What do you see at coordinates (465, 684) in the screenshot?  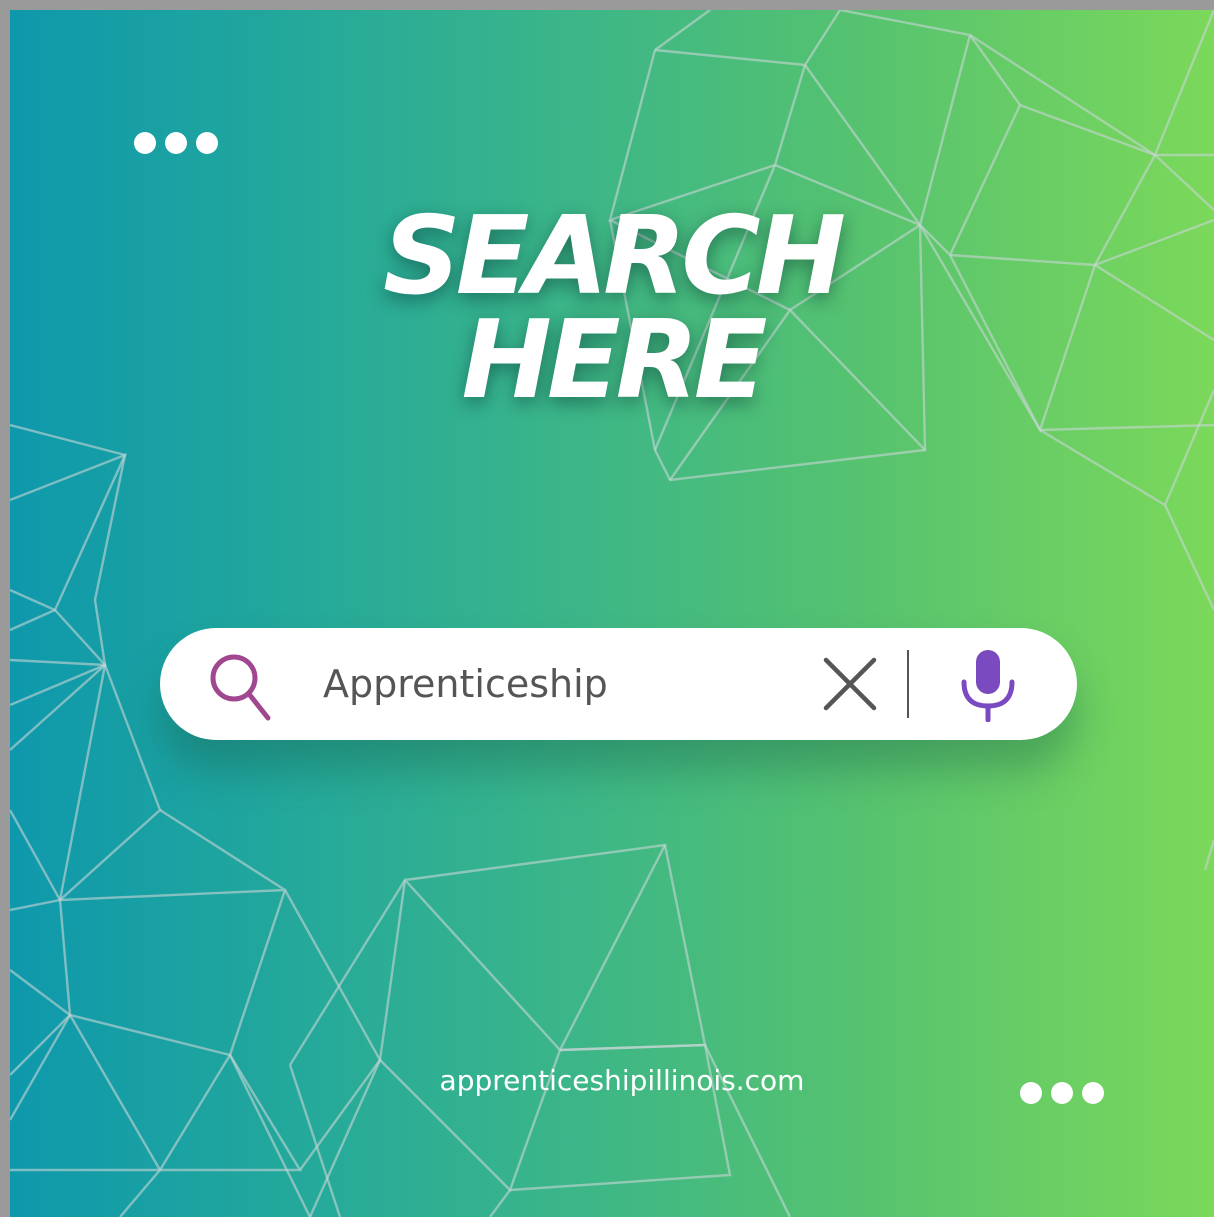 I see `search-input: Apprenticeship` at bounding box center [465, 684].